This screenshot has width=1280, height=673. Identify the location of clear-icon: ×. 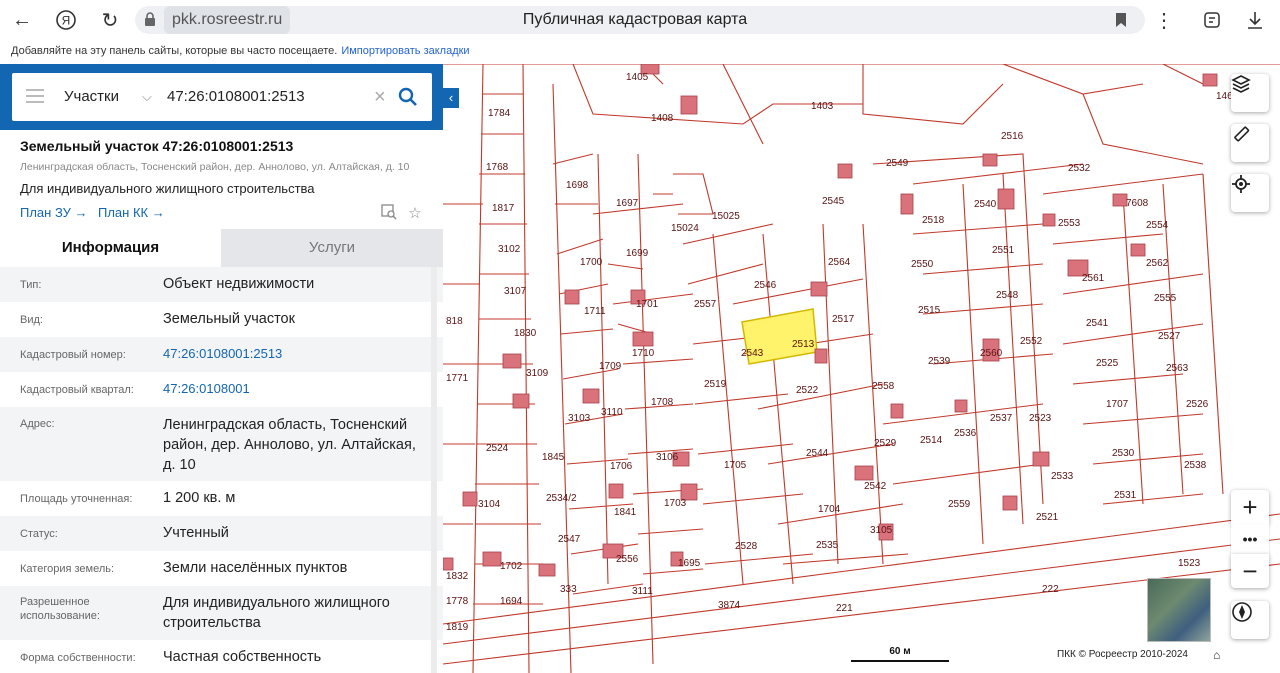
(380, 97).